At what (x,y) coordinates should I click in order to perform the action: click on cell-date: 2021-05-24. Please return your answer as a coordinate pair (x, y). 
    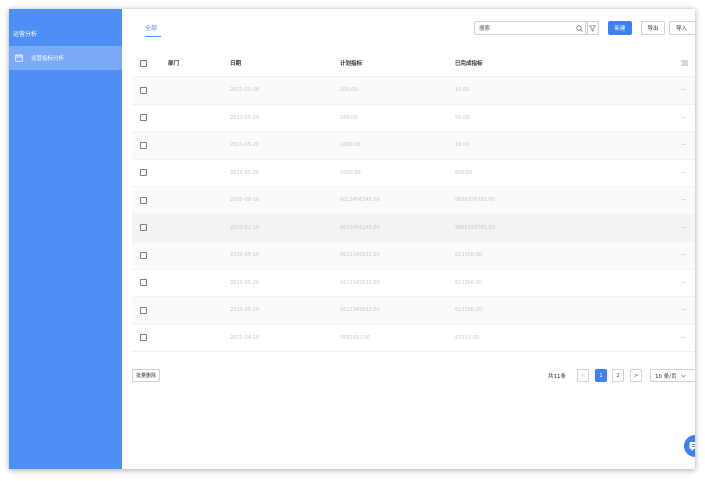
    Looking at the image, I should click on (245, 117).